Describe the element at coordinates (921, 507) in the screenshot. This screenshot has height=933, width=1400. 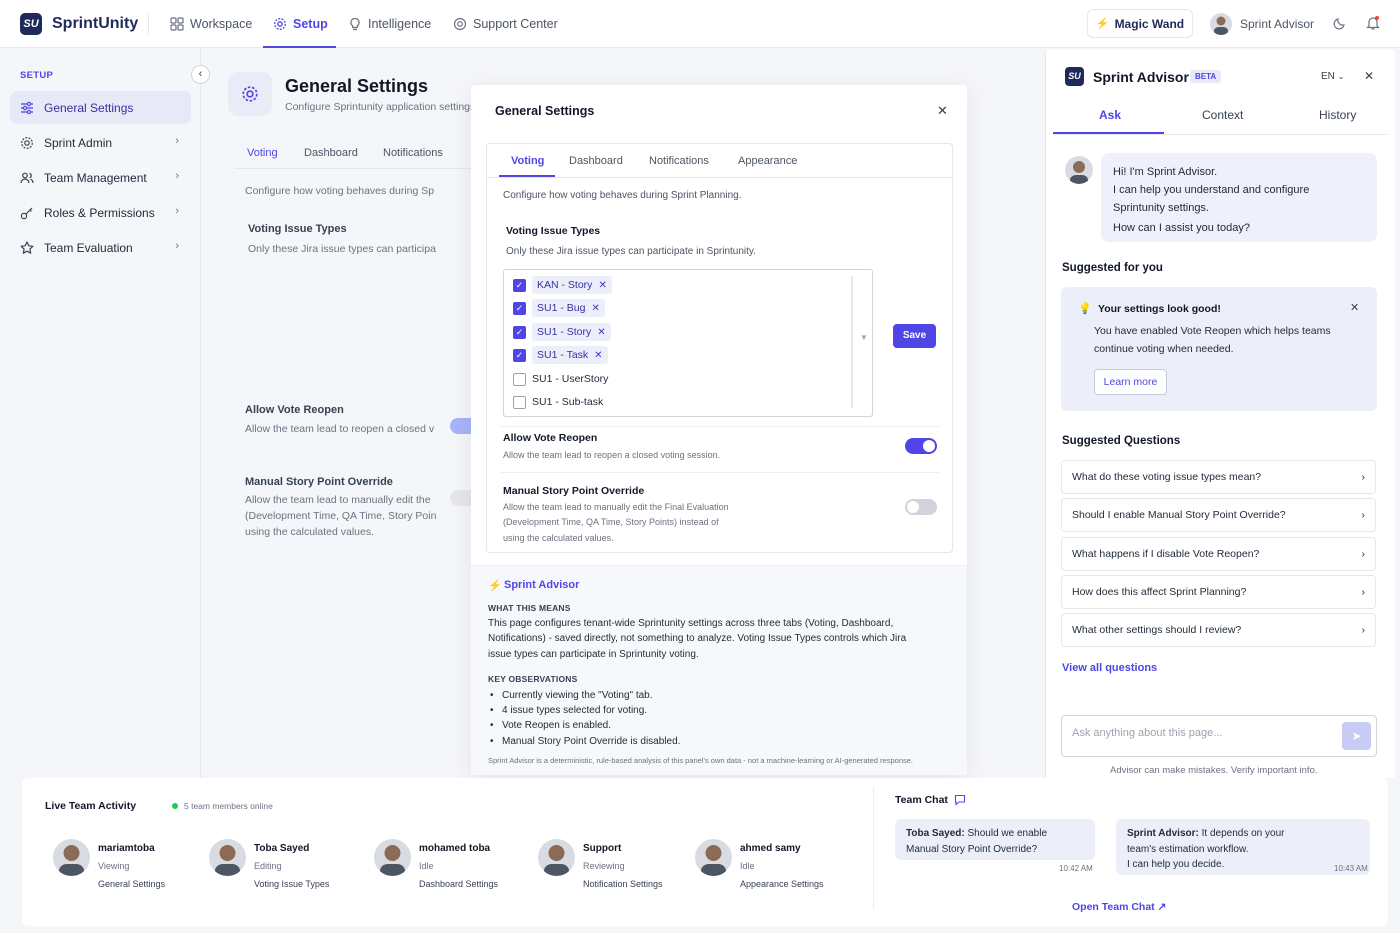
I see `story-point-override-toggle` at that location.